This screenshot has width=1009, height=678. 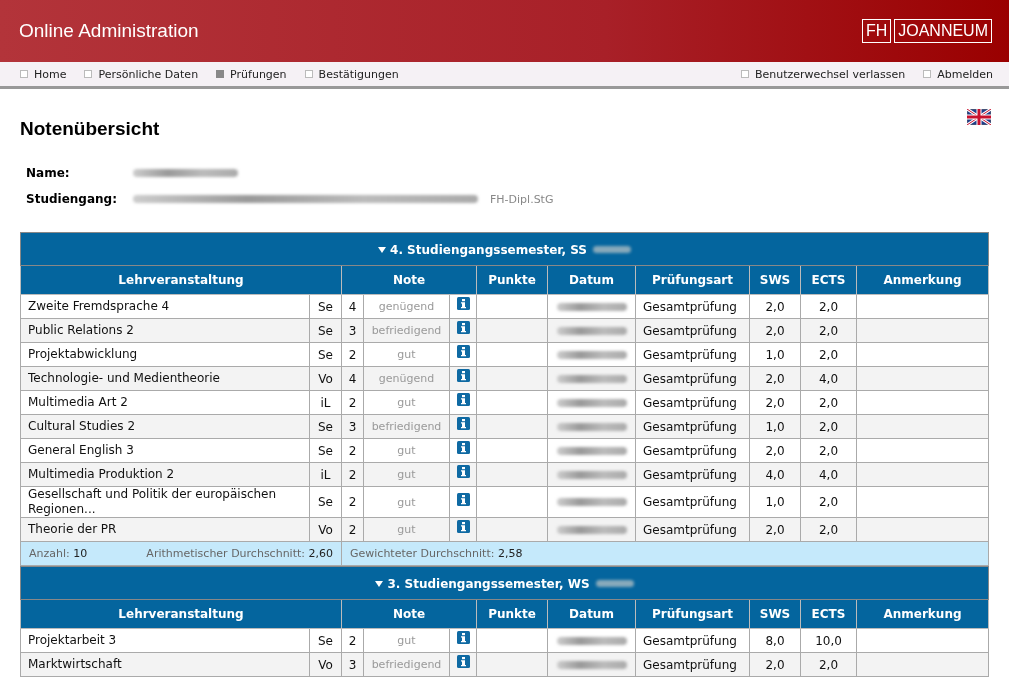 I want to click on nav-link: Persönliche Daten, so click(x=141, y=74).